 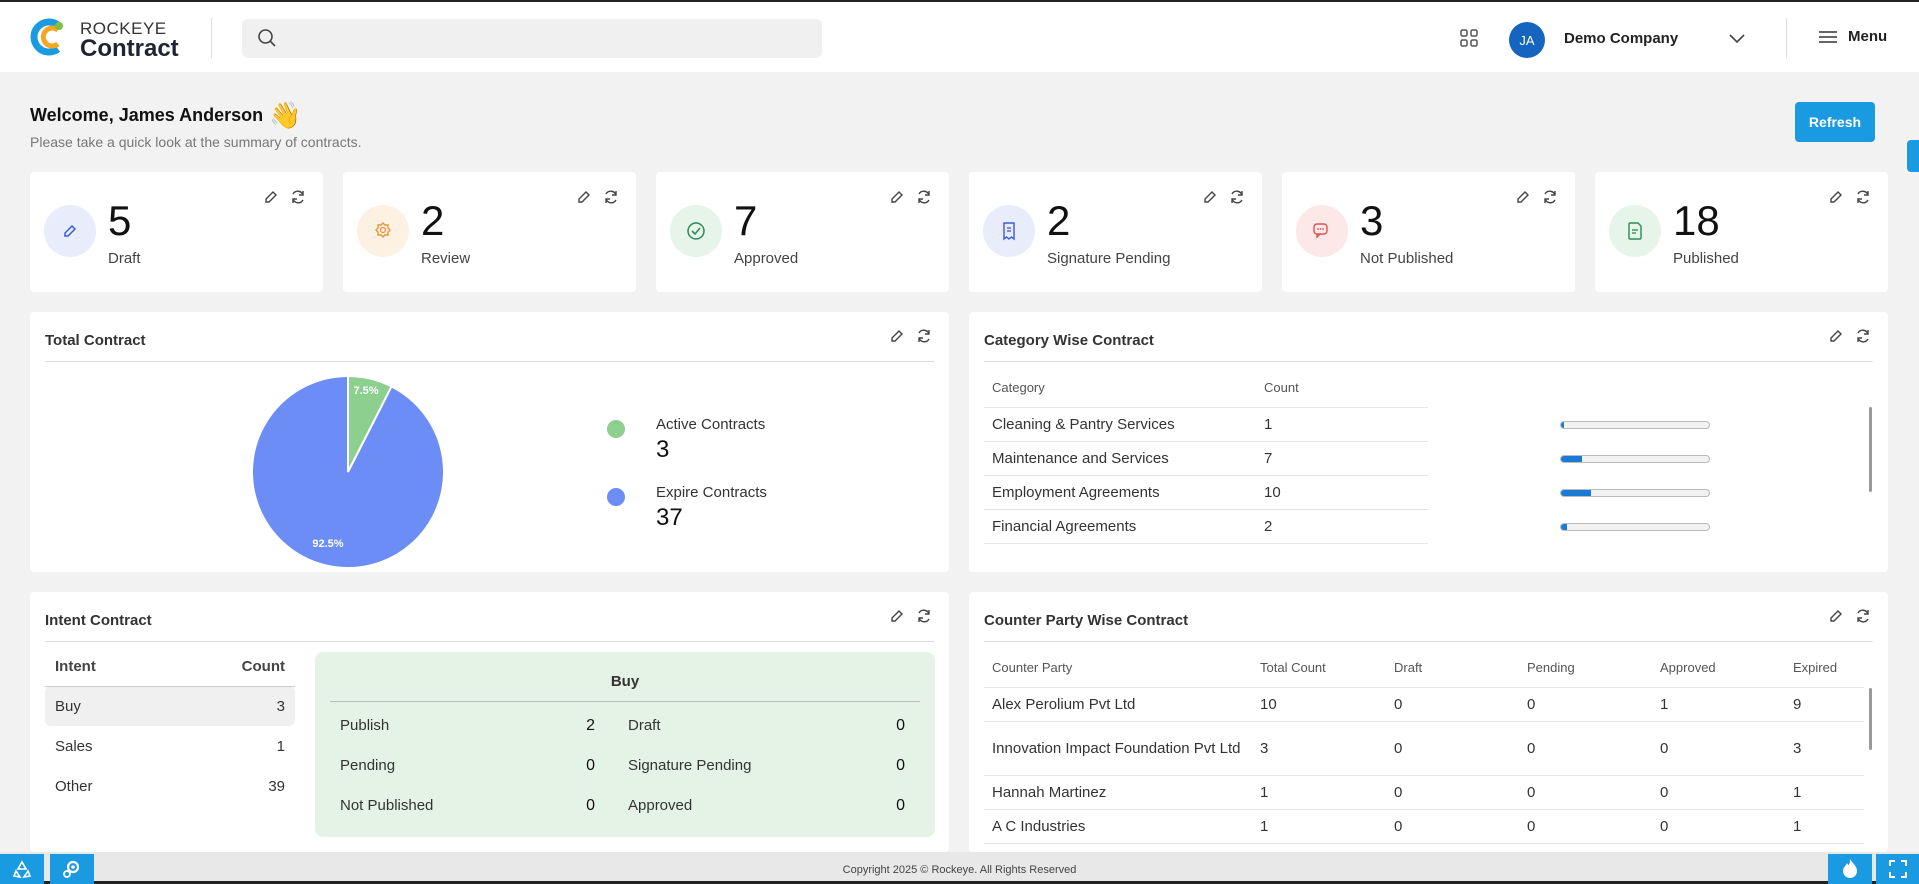 I want to click on table-row: Other 39, so click(x=170, y=786).